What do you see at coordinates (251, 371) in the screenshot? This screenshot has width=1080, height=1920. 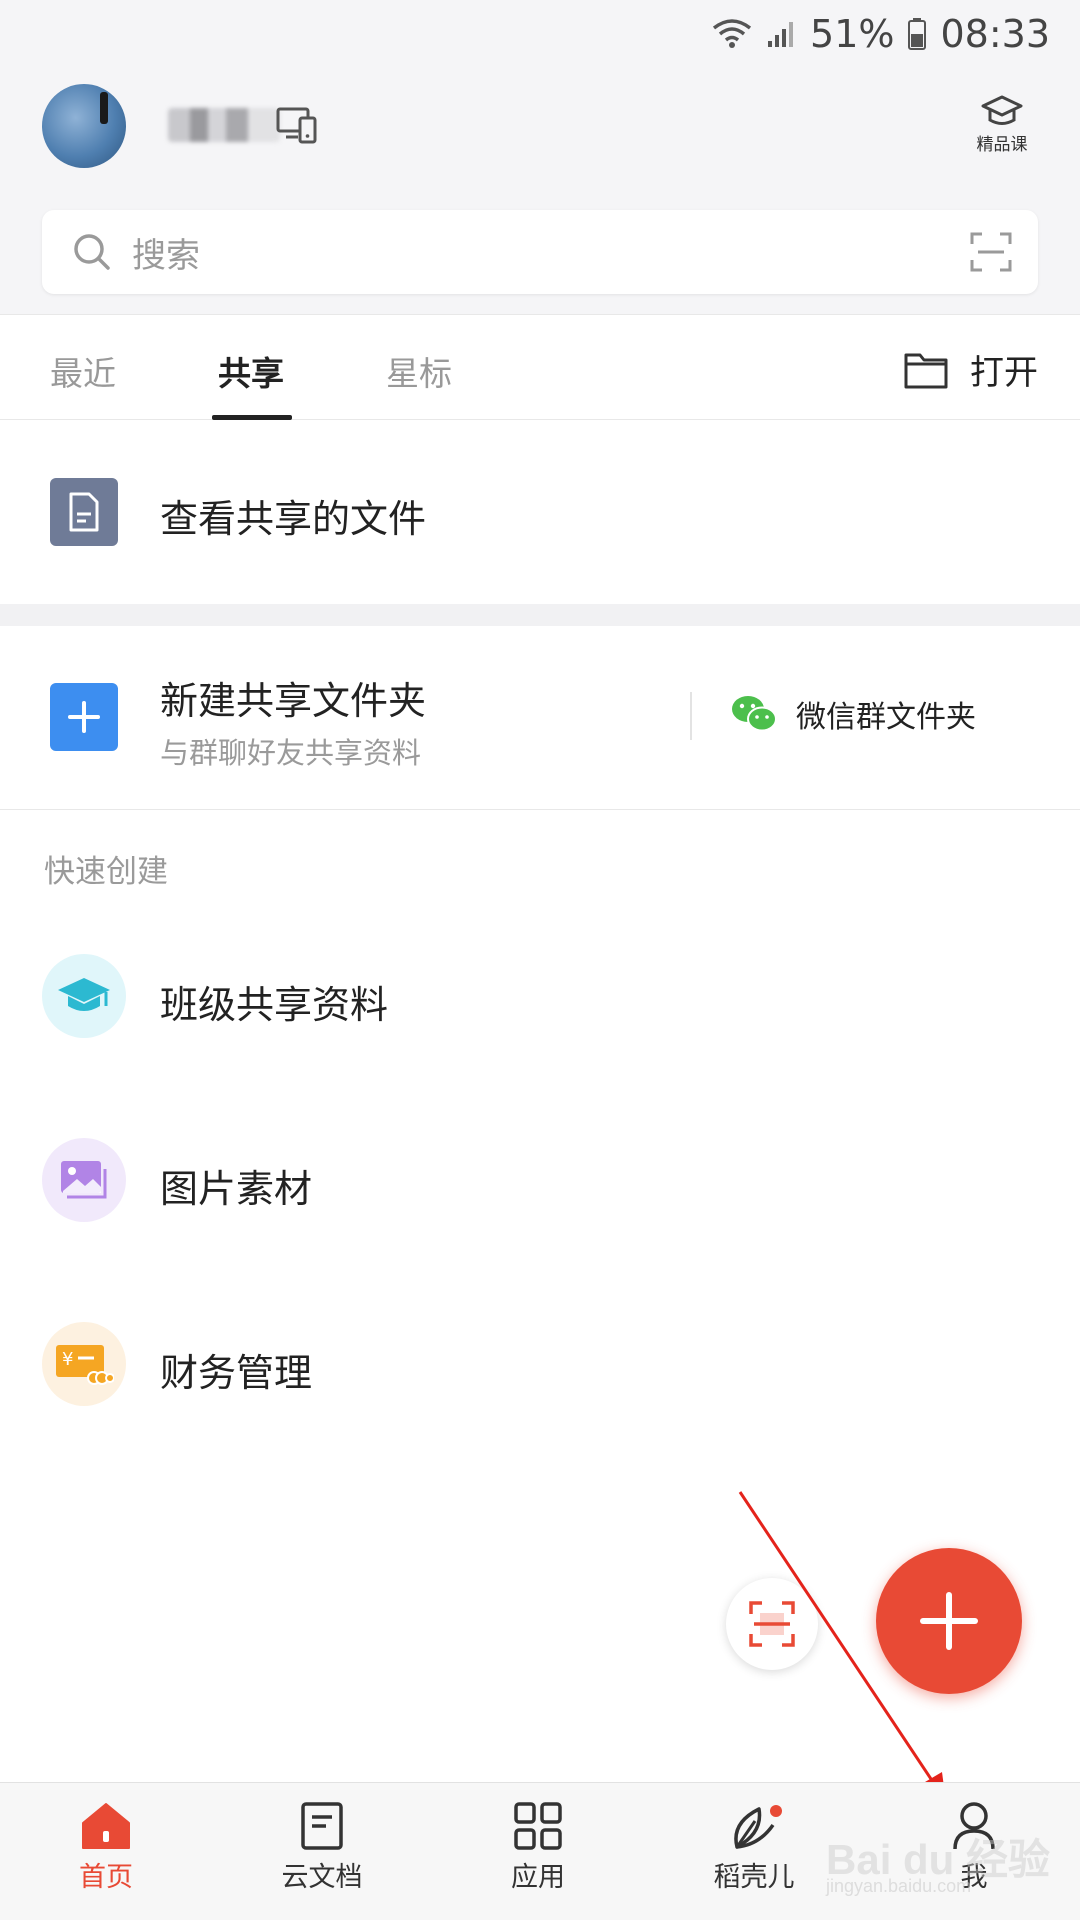 I see `tab-shared: 共享` at bounding box center [251, 371].